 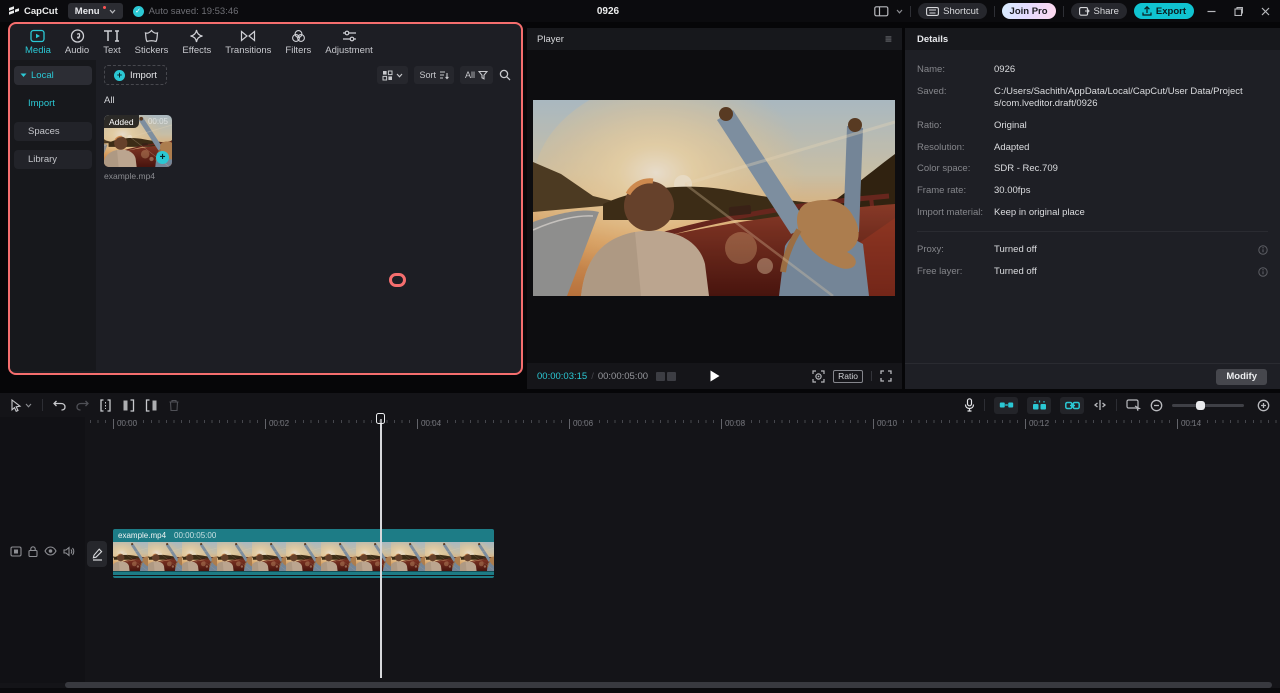 I want to click on ratio-button: Ratio, so click(x=848, y=376).